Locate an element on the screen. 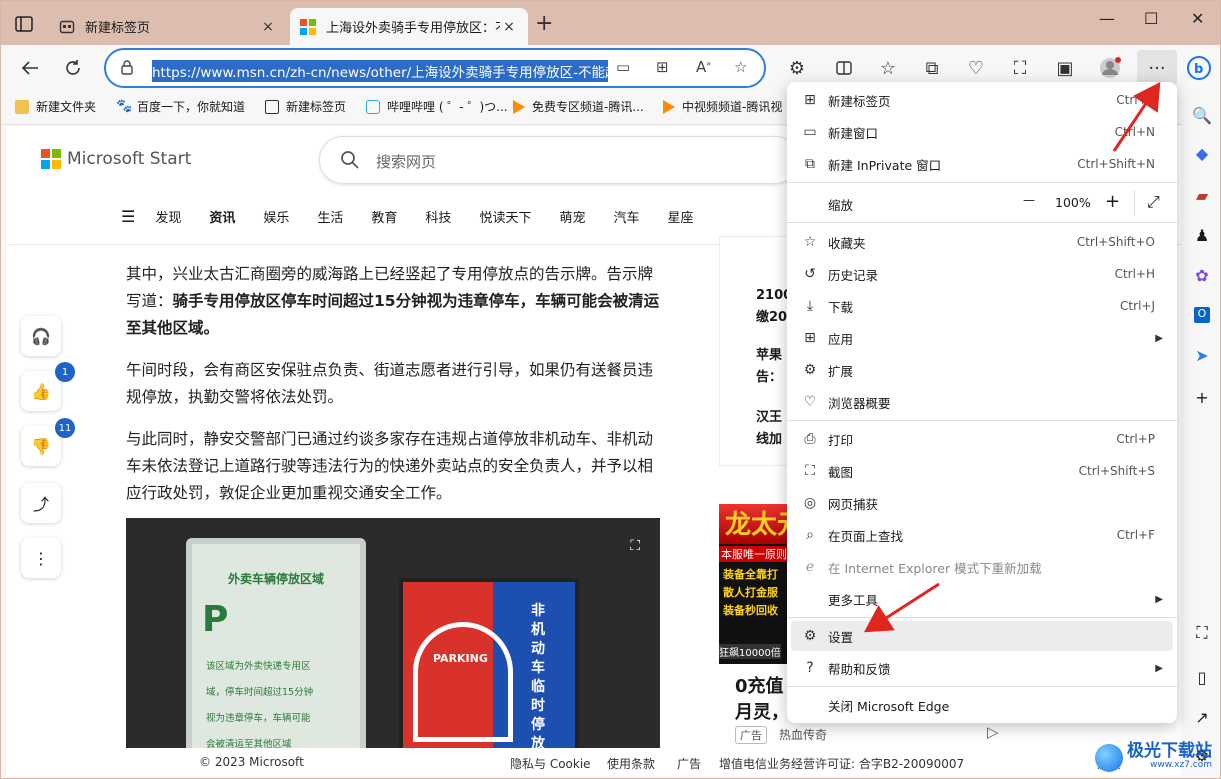 The image size is (1221, 779). nav-item: 汽车 is located at coordinates (626, 216).